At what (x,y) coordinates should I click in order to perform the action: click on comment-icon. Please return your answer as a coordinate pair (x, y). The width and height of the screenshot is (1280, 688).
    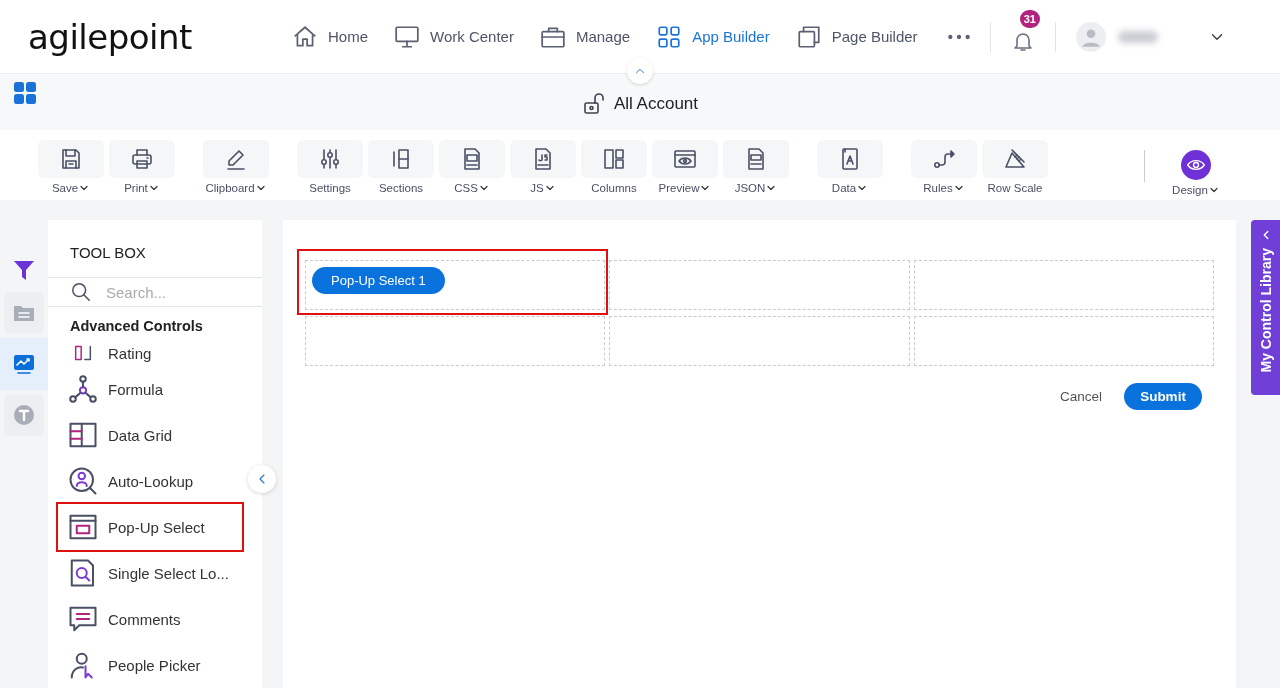
    Looking at the image, I should click on (83, 619).